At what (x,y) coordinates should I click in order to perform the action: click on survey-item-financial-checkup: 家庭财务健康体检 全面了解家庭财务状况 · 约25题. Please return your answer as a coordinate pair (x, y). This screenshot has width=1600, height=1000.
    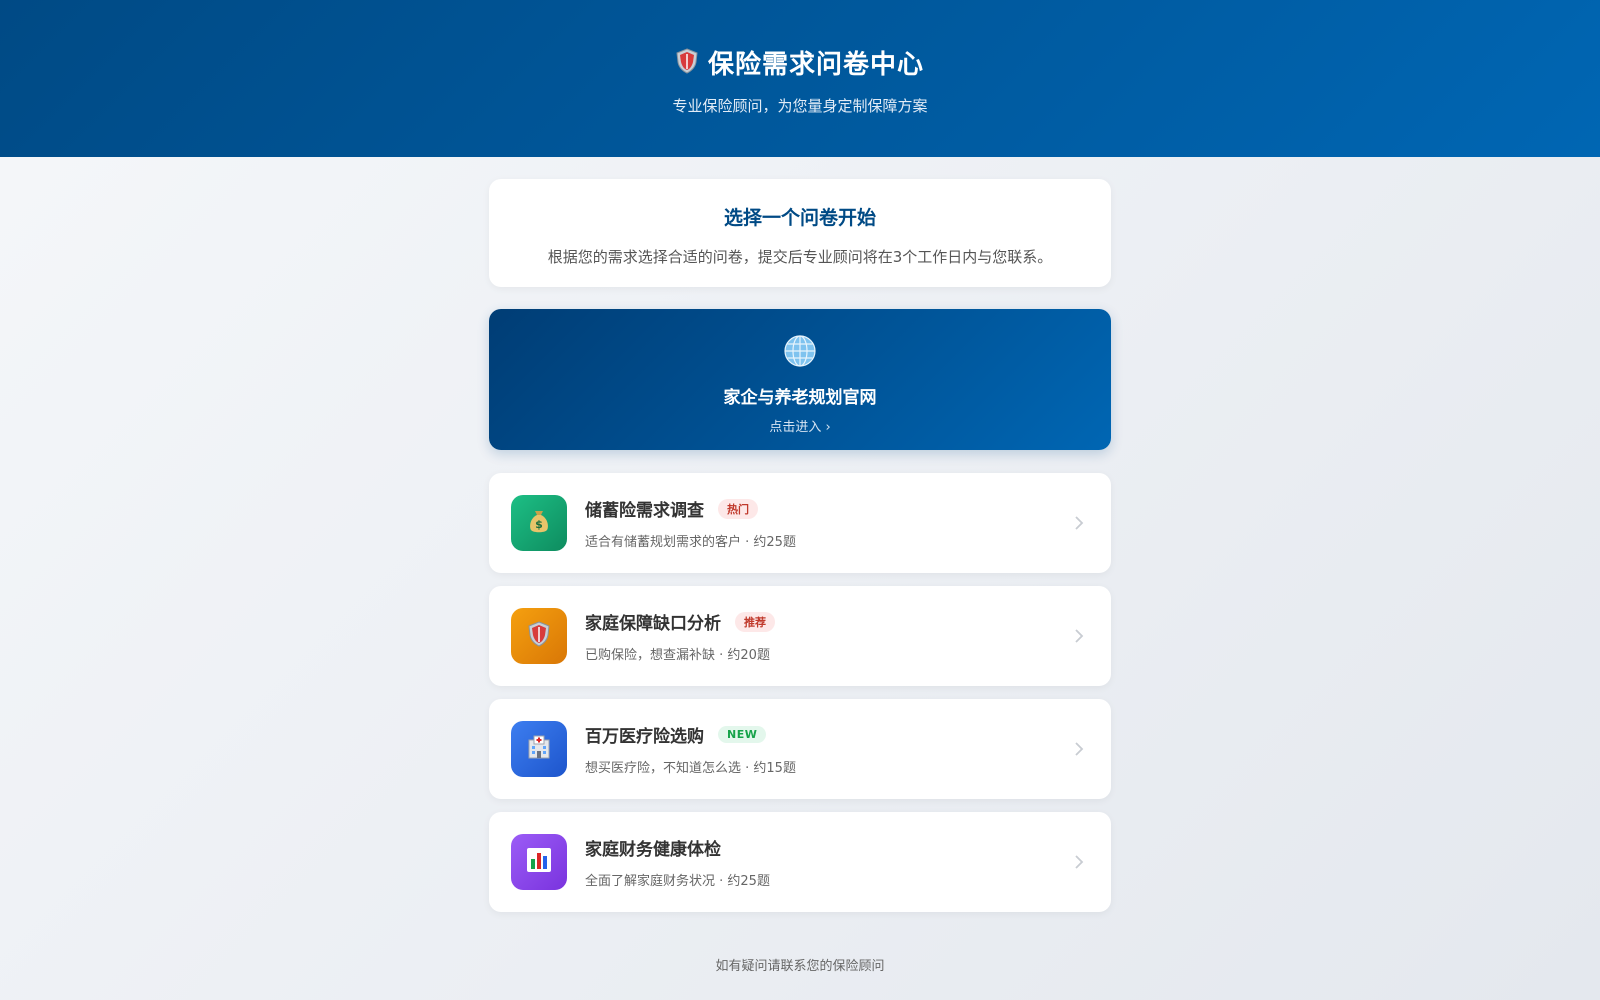
    Looking at the image, I should click on (800, 862).